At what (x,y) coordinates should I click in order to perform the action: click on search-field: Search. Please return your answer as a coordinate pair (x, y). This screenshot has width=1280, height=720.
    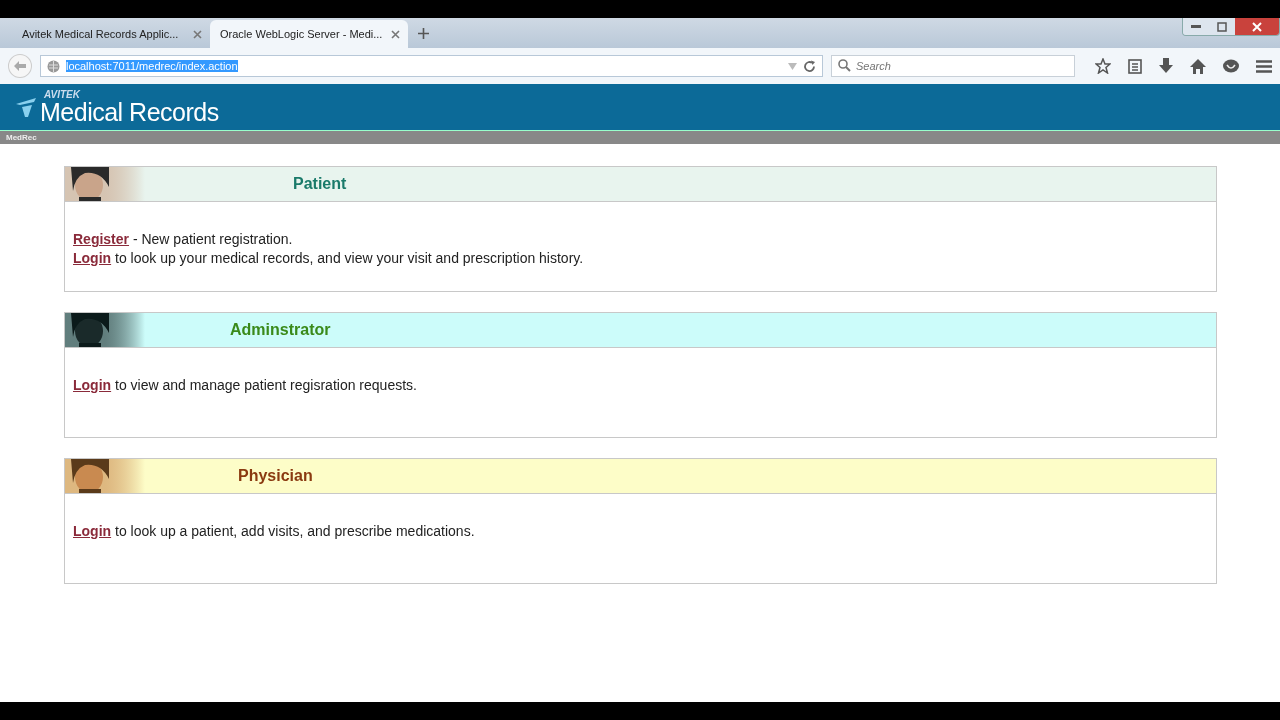
    Looking at the image, I should click on (953, 66).